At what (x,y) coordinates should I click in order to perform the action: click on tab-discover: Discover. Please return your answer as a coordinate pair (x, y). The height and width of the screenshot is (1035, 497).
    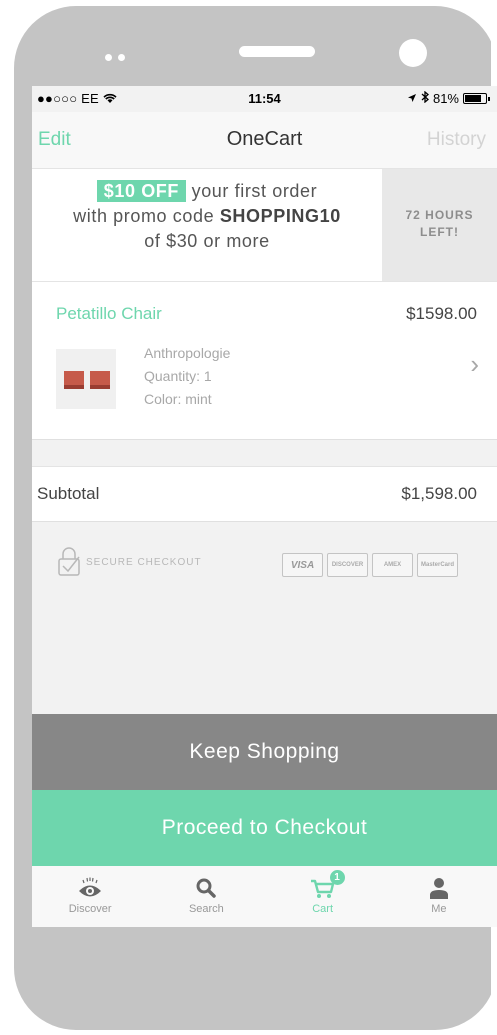
    Looking at the image, I should click on (90, 896).